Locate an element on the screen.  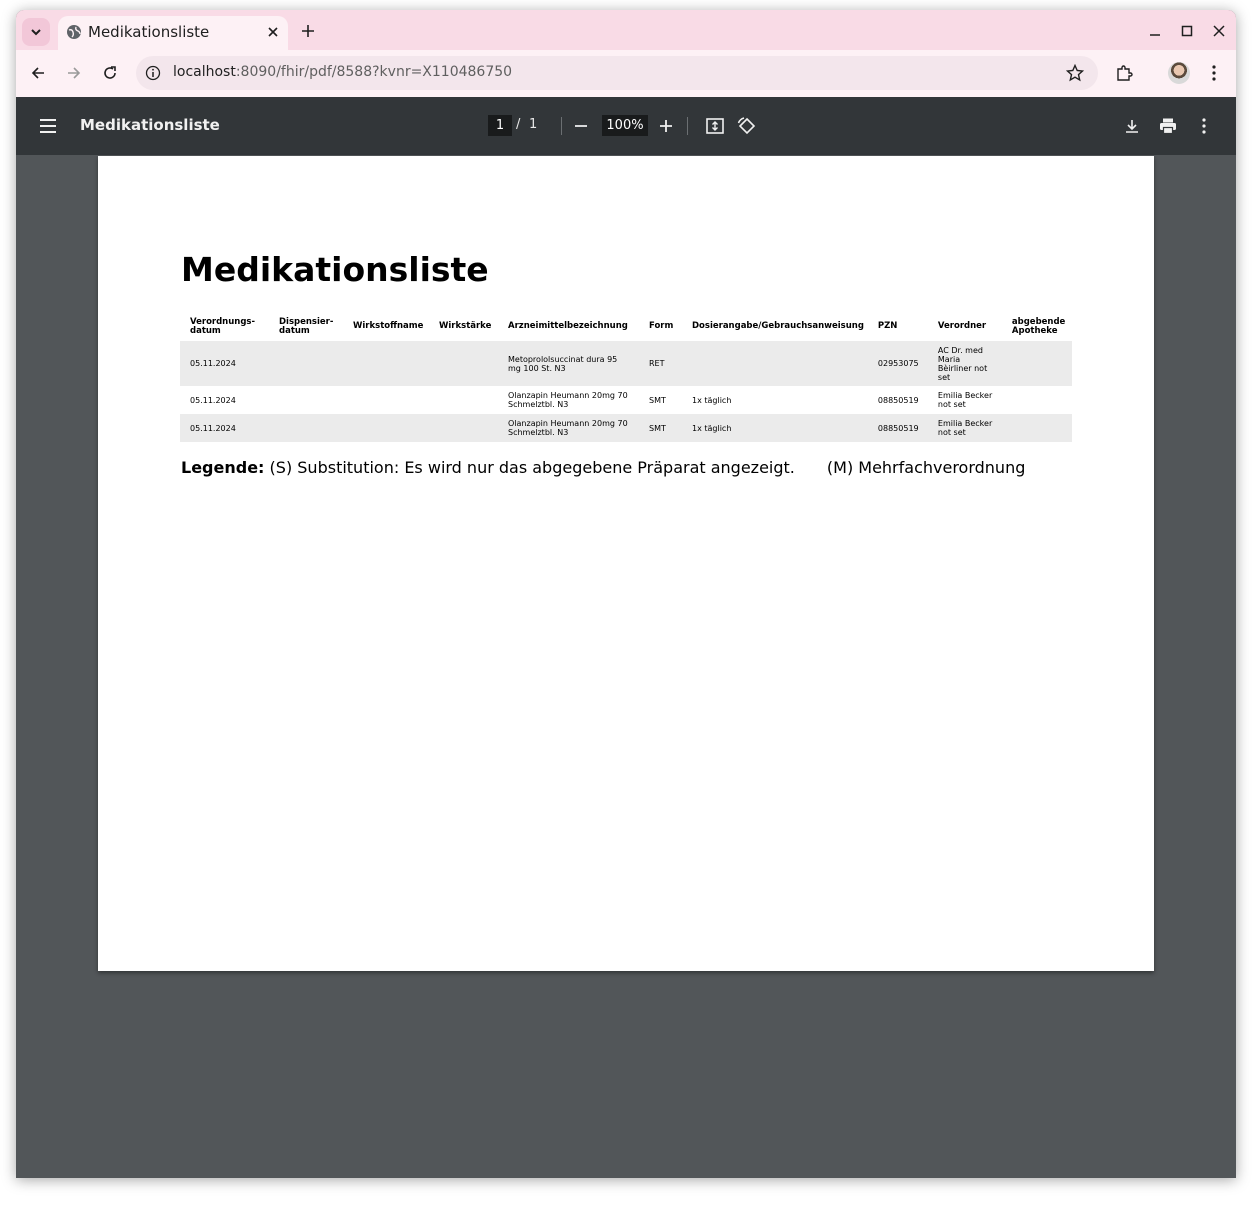
rotate-icon is located at coordinates (746, 126).